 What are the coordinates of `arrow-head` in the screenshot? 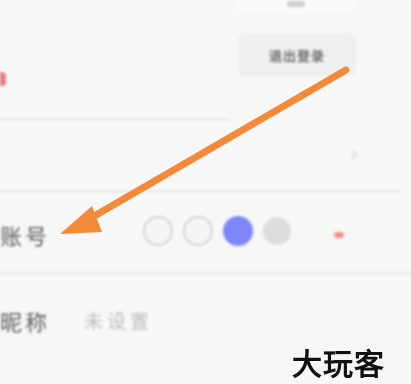 It's located at (81, 220).